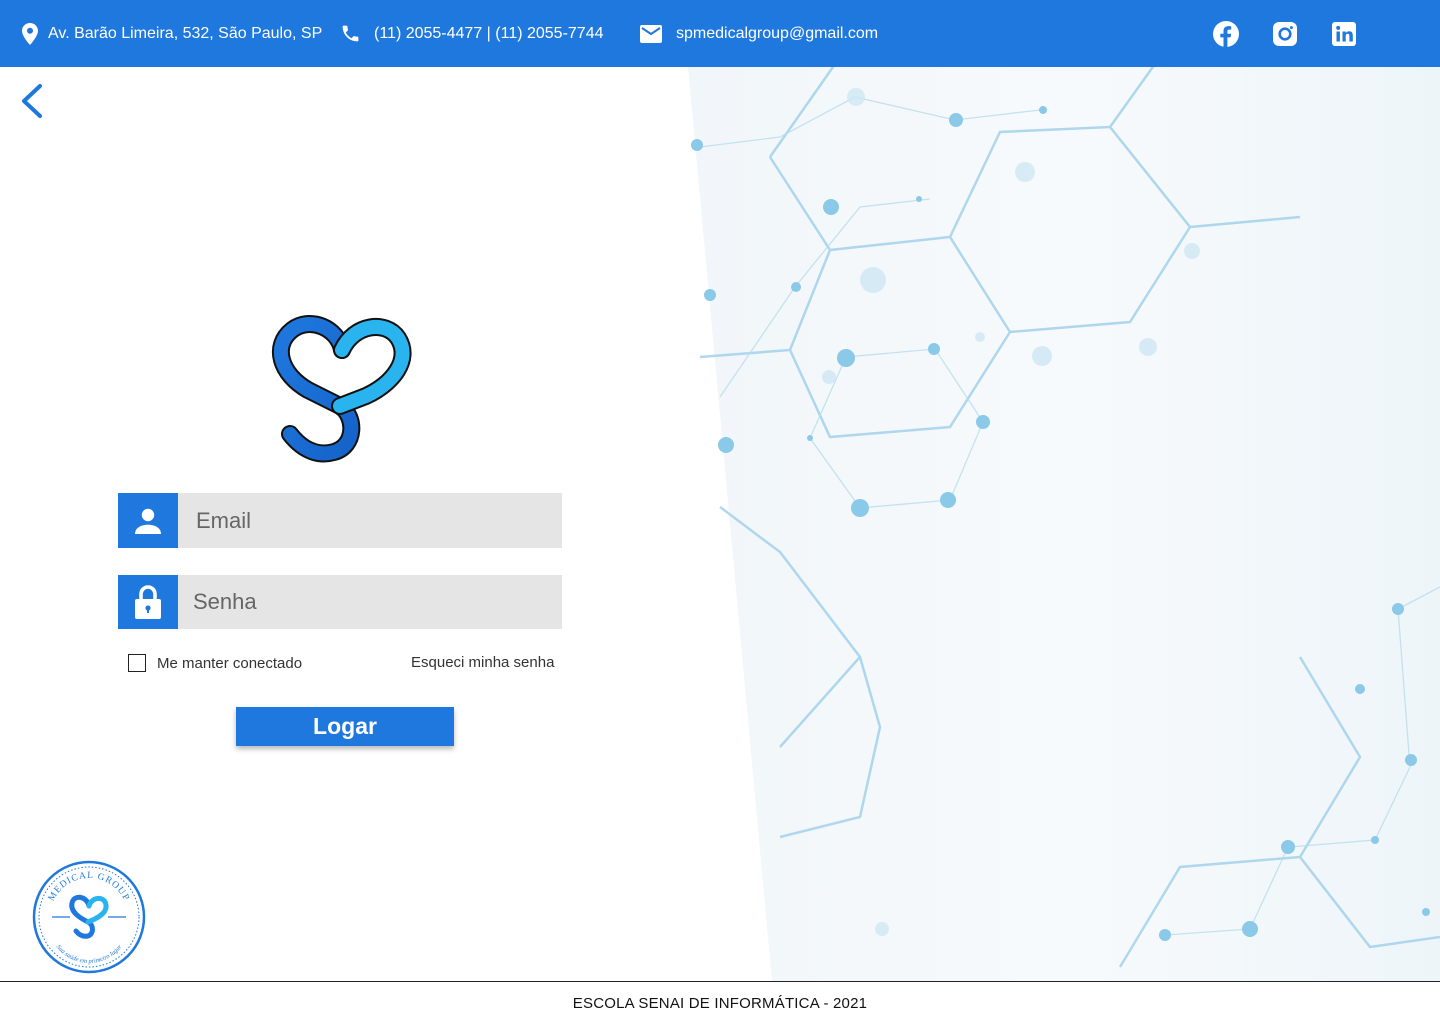 This screenshot has height=1024, width=1440. Describe the element at coordinates (1285, 34) in the screenshot. I see `instagram-icon` at that location.